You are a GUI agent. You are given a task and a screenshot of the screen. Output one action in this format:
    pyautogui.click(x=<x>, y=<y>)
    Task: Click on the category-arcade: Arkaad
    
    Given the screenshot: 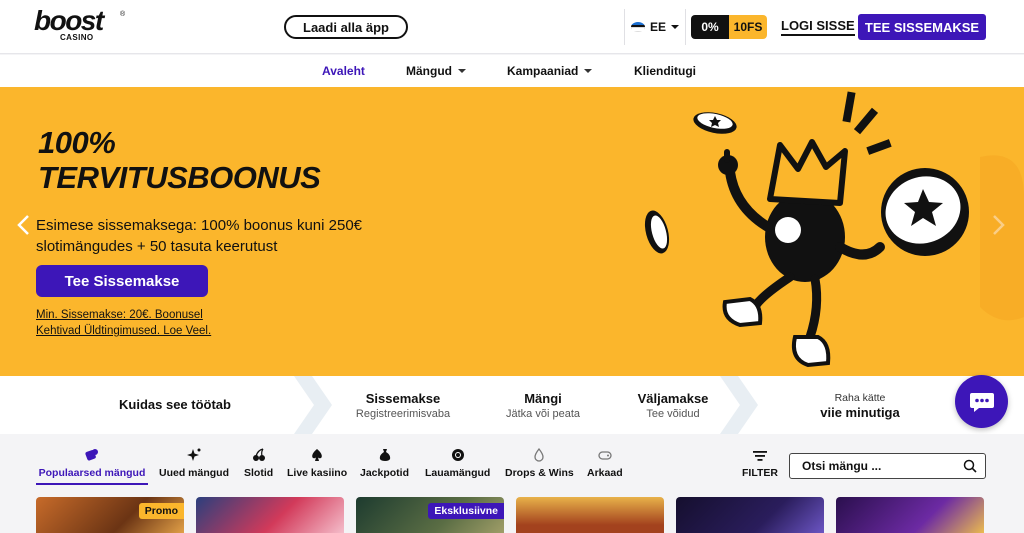 What is the action you would take?
    pyautogui.click(x=605, y=463)
    